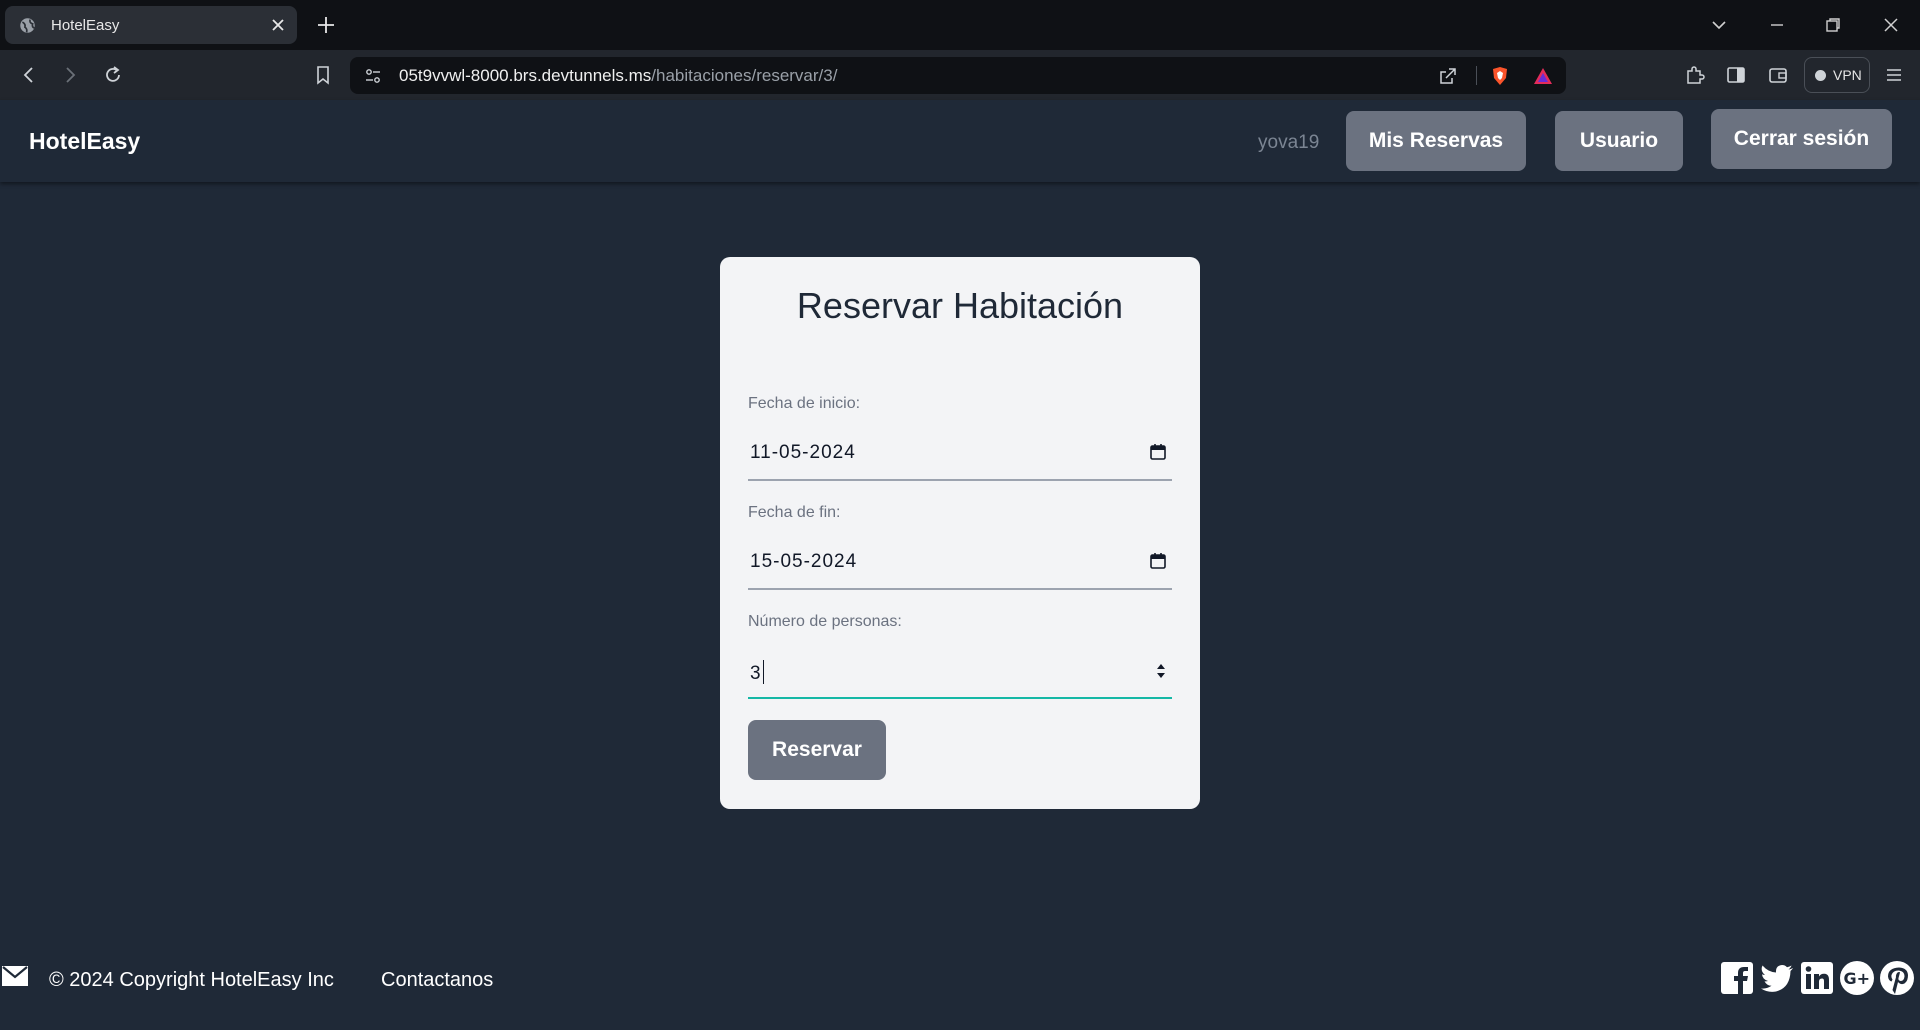 The height and width of the screenshot is (1030, 1920). What do you see at coordinates (1737, 978) in the screenshot?
I see `facebook-icon` at bounding box center [1737, 978].